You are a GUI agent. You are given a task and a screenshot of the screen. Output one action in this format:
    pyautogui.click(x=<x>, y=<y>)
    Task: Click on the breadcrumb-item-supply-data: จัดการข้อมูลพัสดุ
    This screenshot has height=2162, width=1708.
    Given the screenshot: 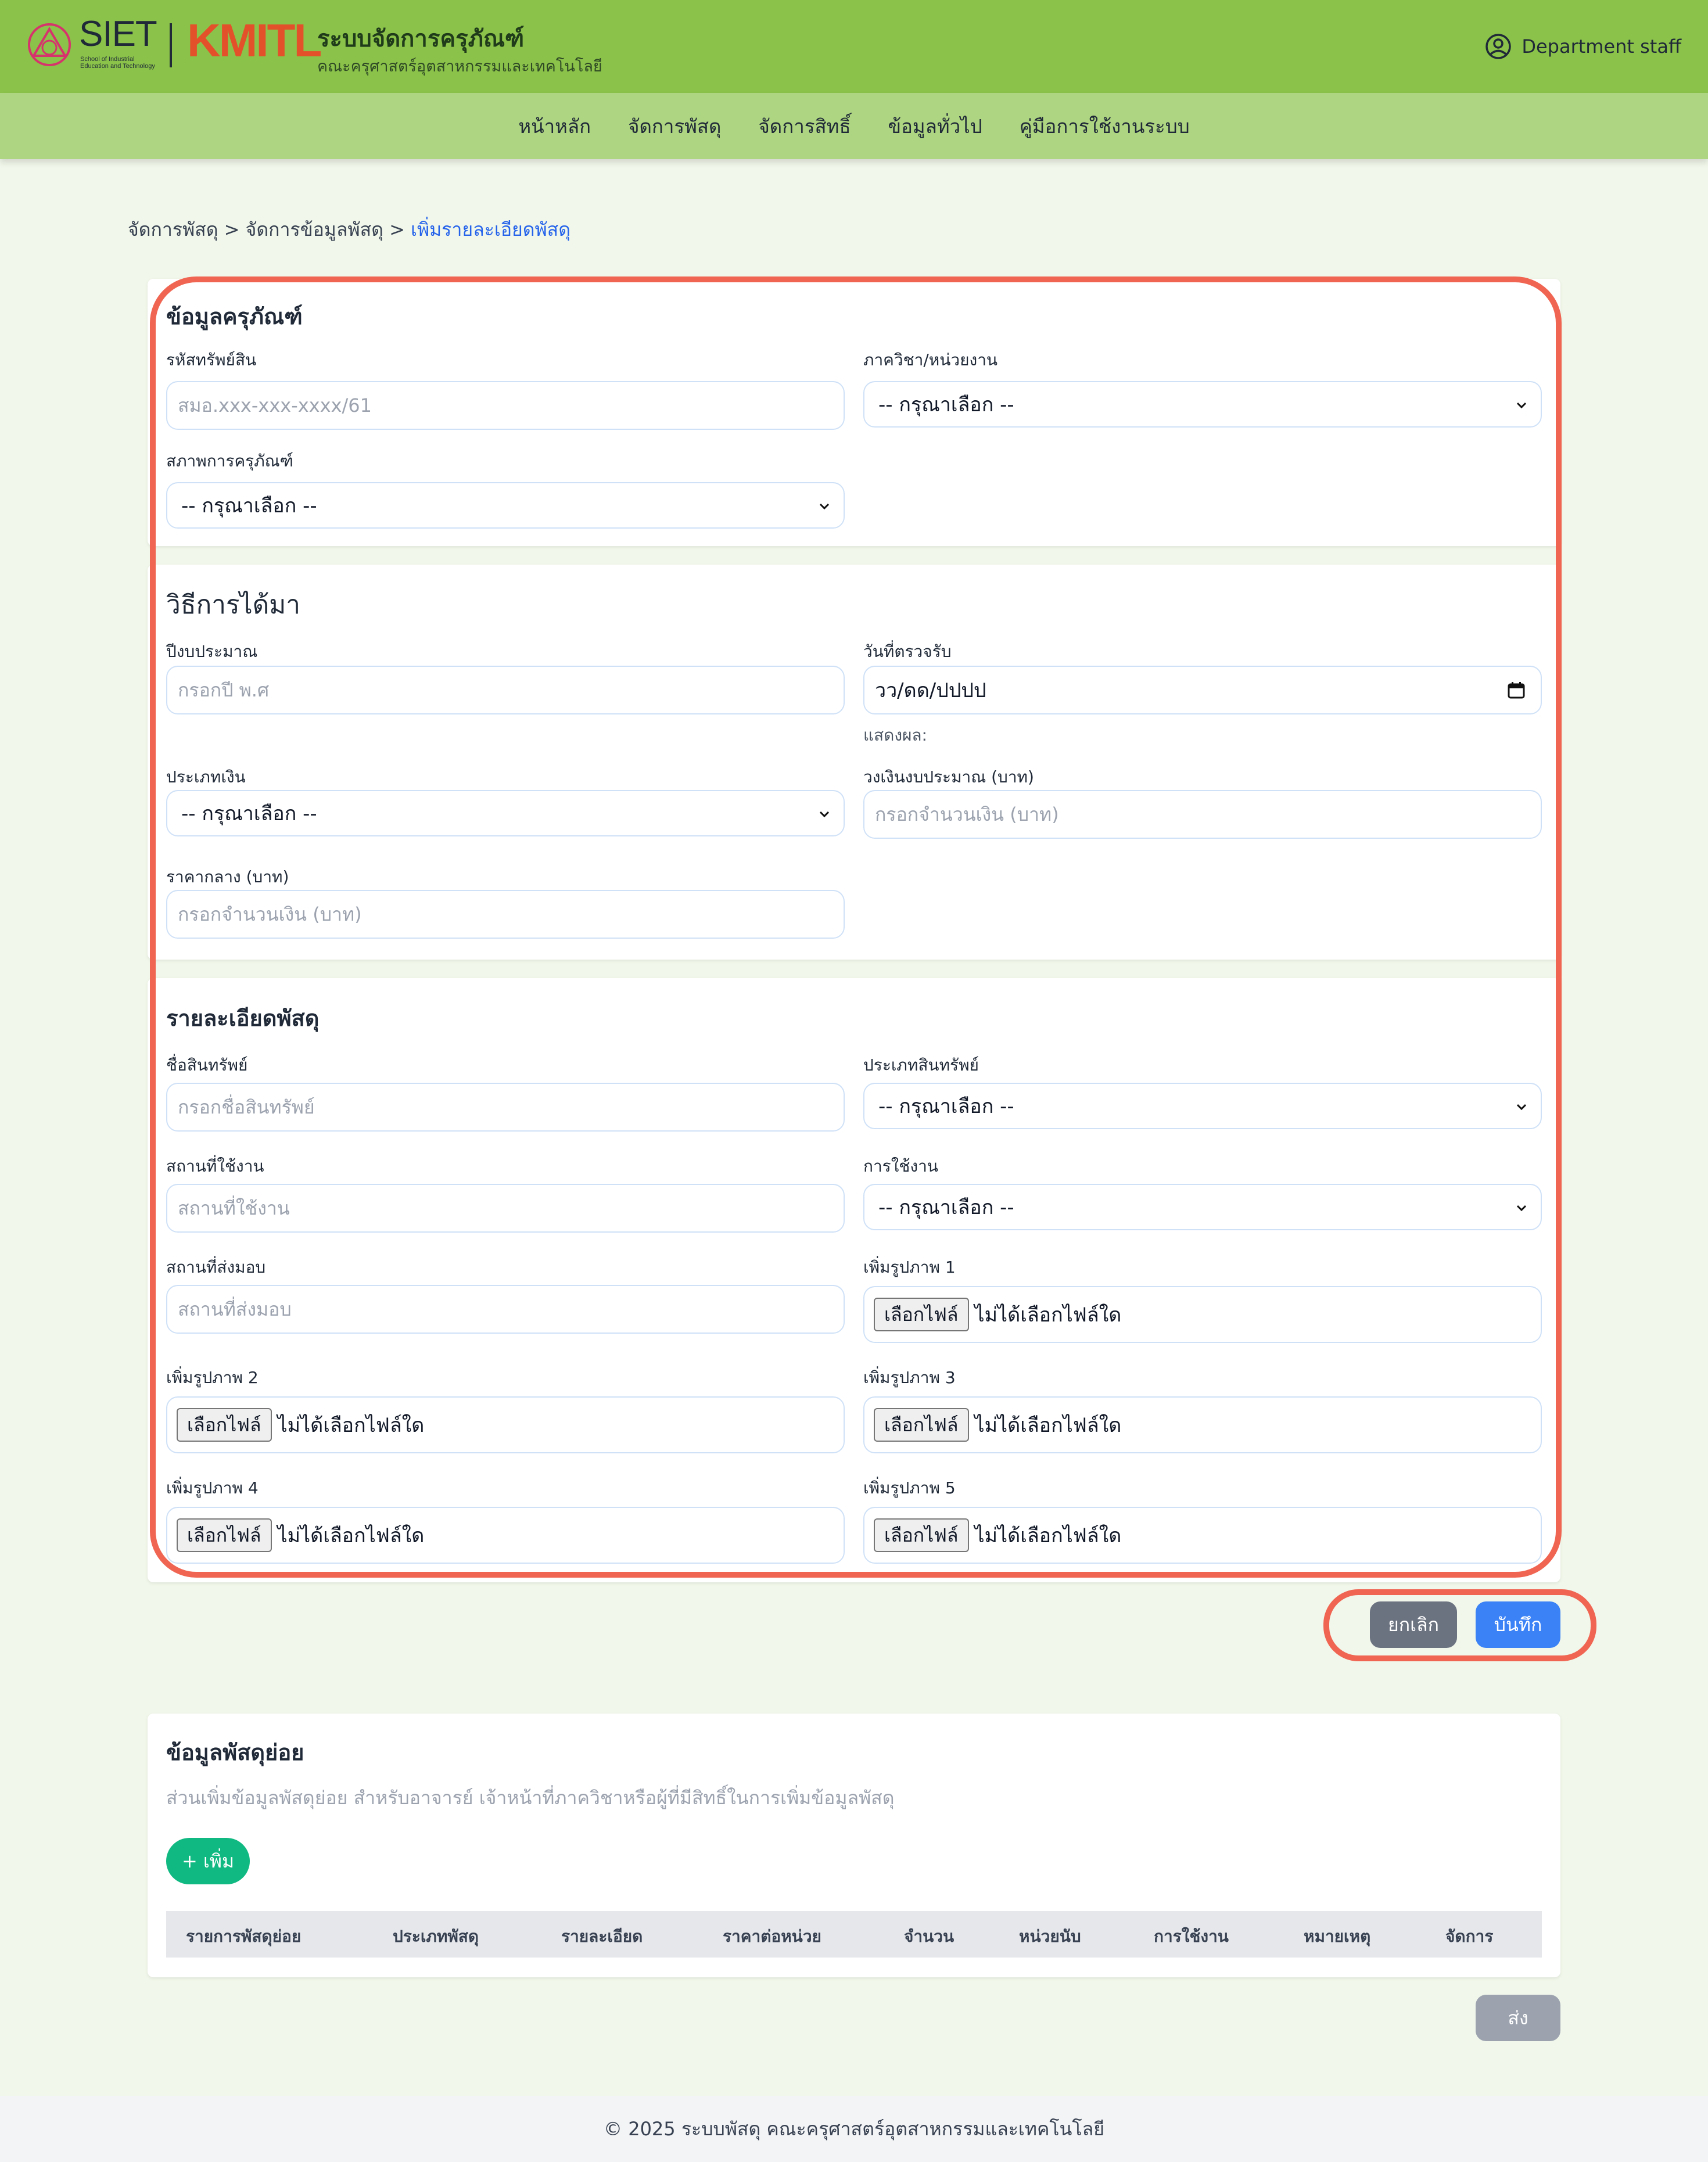 What is the action you would take?
    pyautogui.click(x=314, y=229)
    